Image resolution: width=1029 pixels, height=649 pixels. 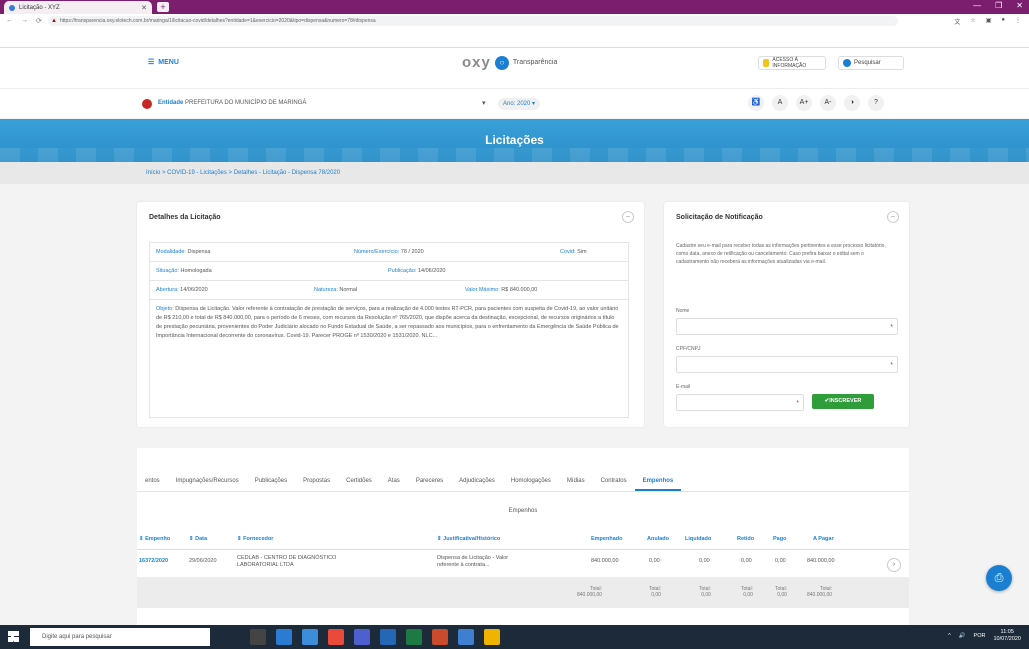 What do you see at coordinates (756, 103) in the screenshot?
I see `accessibility-icon: ♿` at bounding box center [756, 103].